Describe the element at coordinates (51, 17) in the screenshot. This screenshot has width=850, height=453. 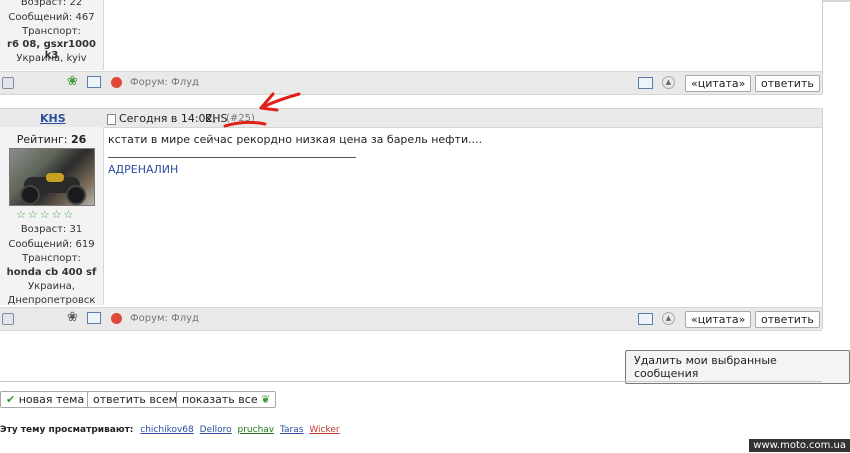
I see `post-1-messages: Сообщений: 467` at that location.